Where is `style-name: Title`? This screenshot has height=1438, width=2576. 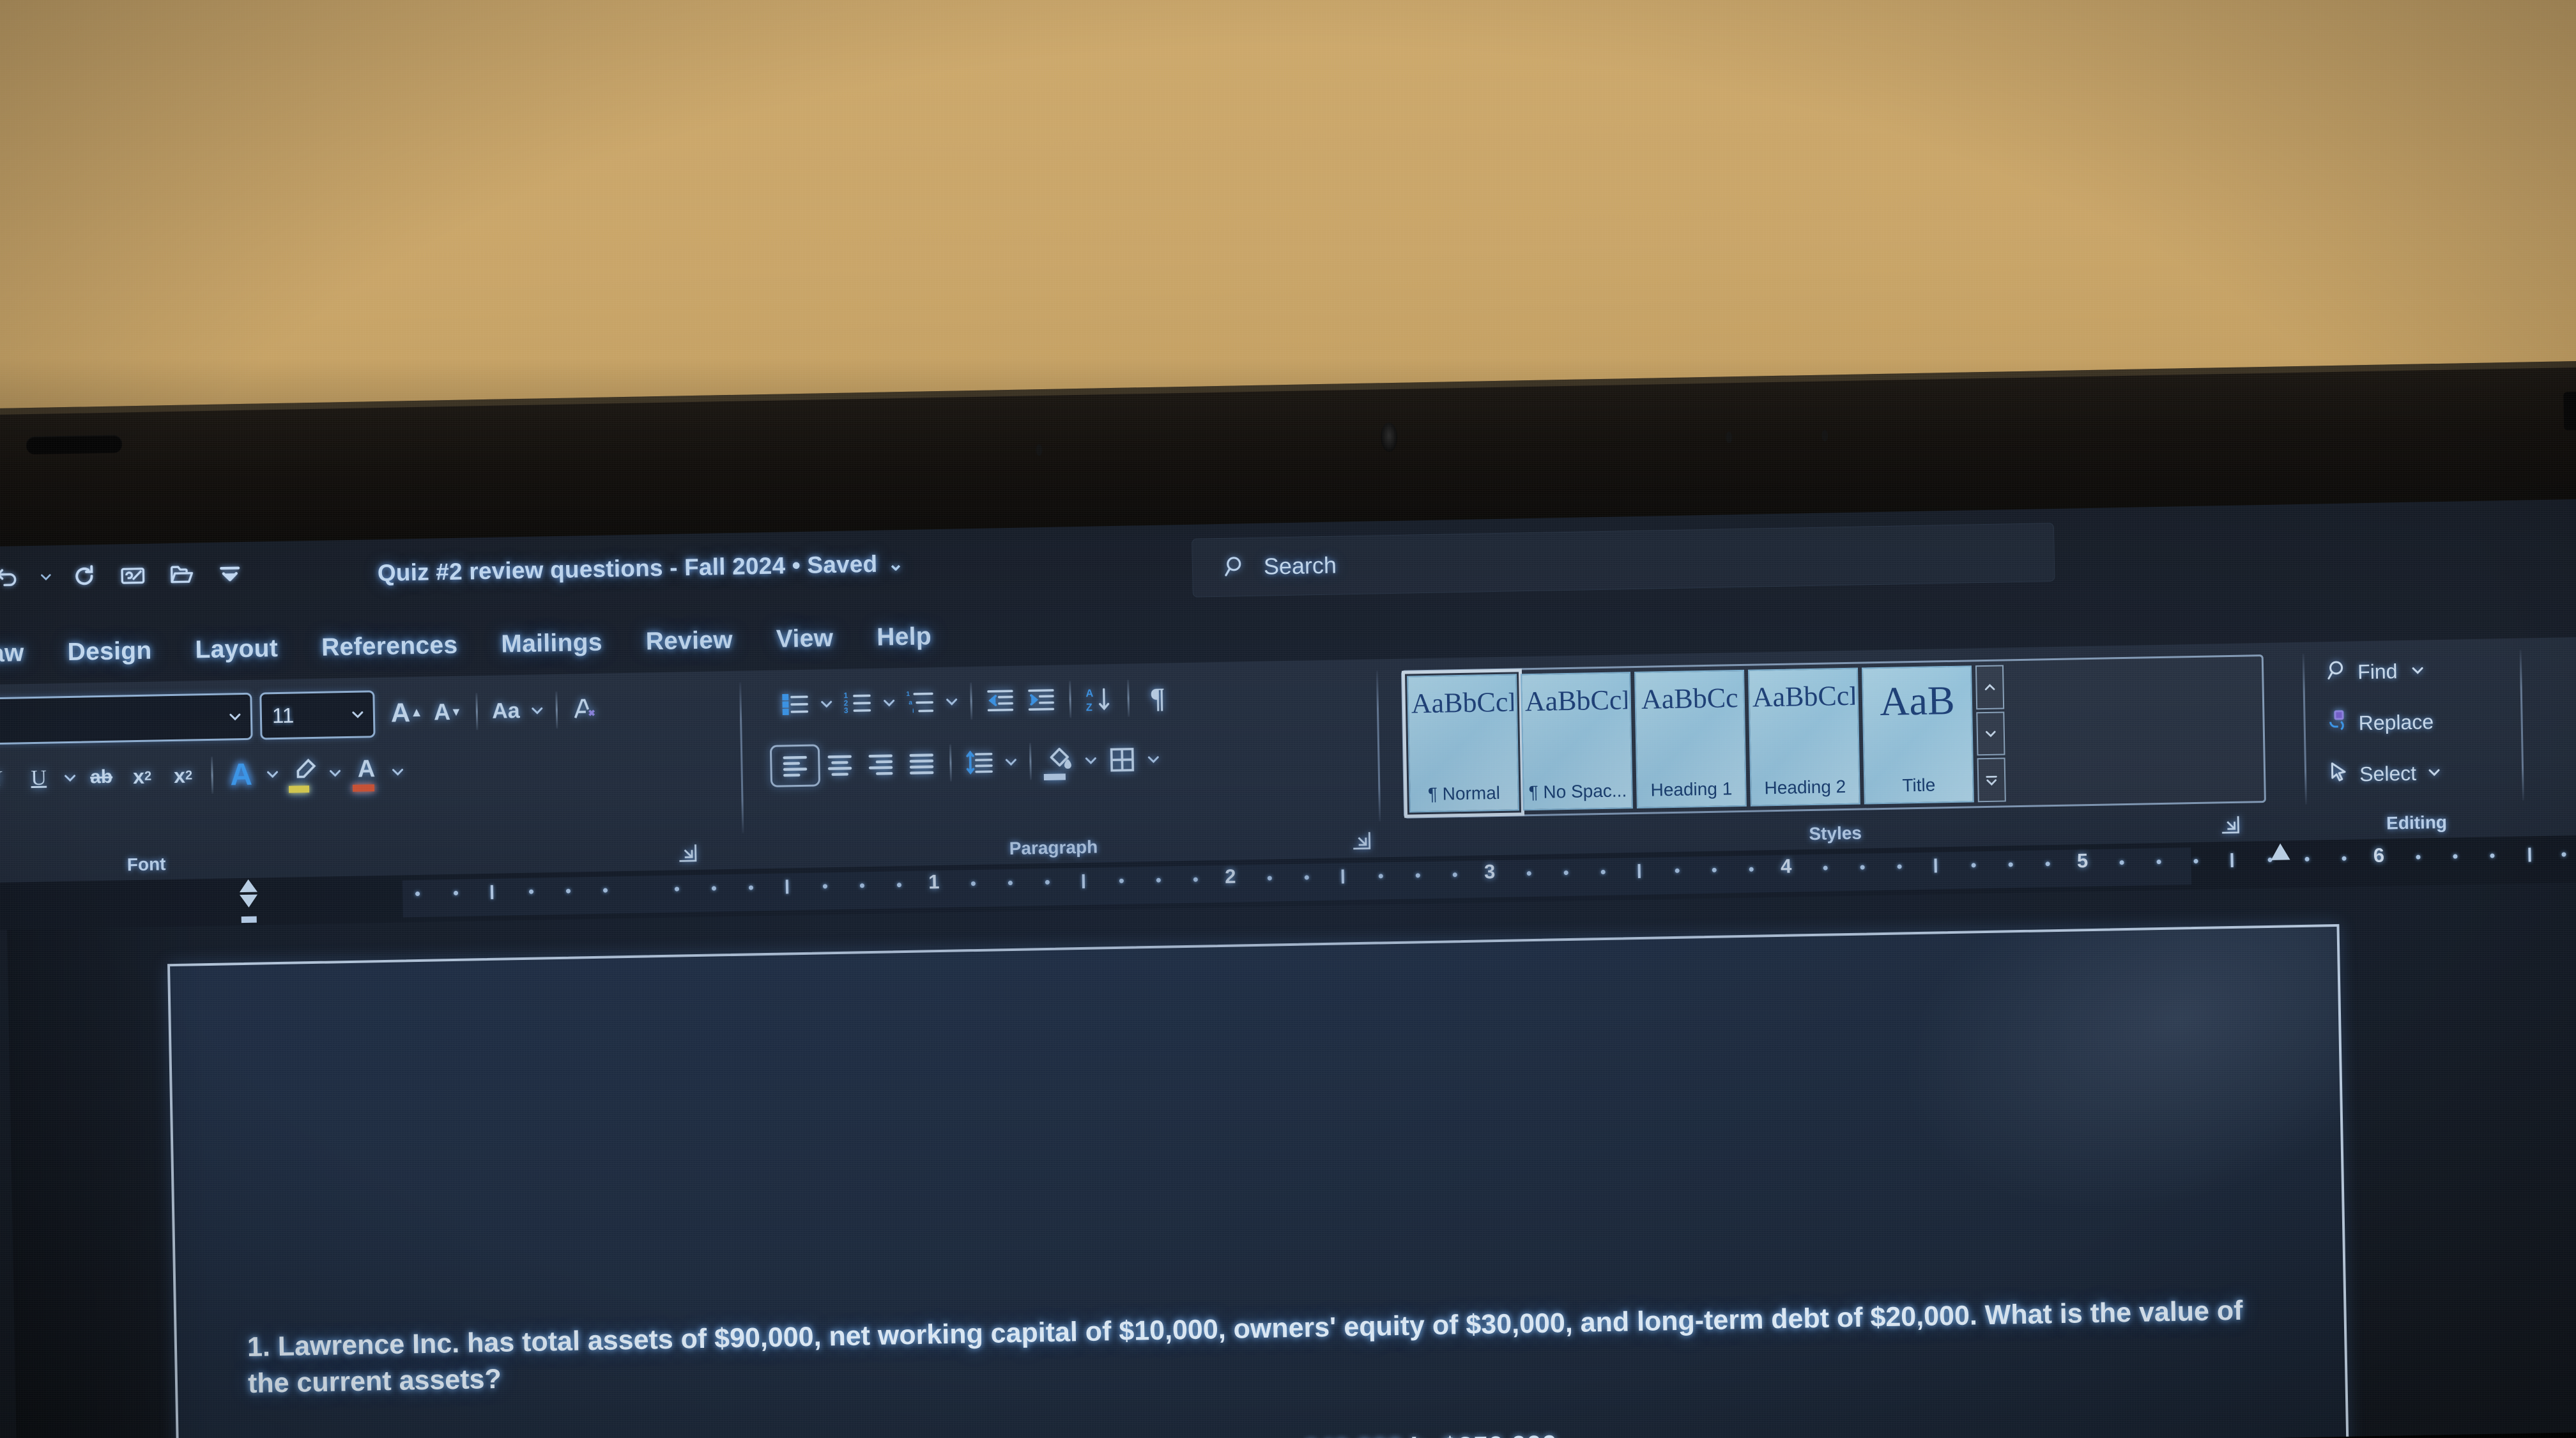
style-name: Title is located at coordinates (1919, 785).